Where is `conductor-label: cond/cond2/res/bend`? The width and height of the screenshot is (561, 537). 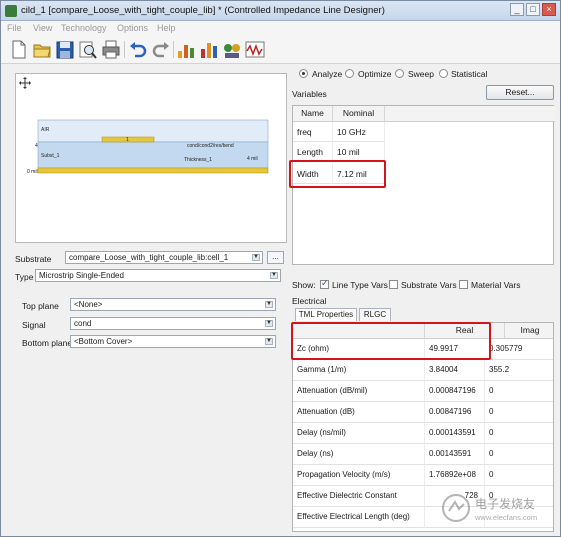 conductor-label: cond/cond2/res/bend is located at coordinates (210, 146).